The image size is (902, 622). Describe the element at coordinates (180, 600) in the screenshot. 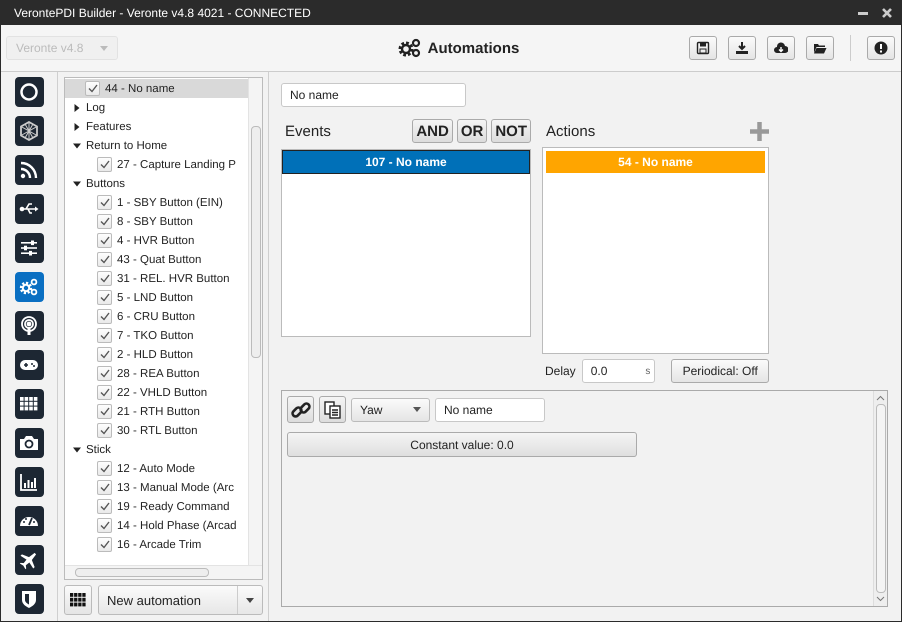

I see `new-automation-dropdown: New automation` at that location.